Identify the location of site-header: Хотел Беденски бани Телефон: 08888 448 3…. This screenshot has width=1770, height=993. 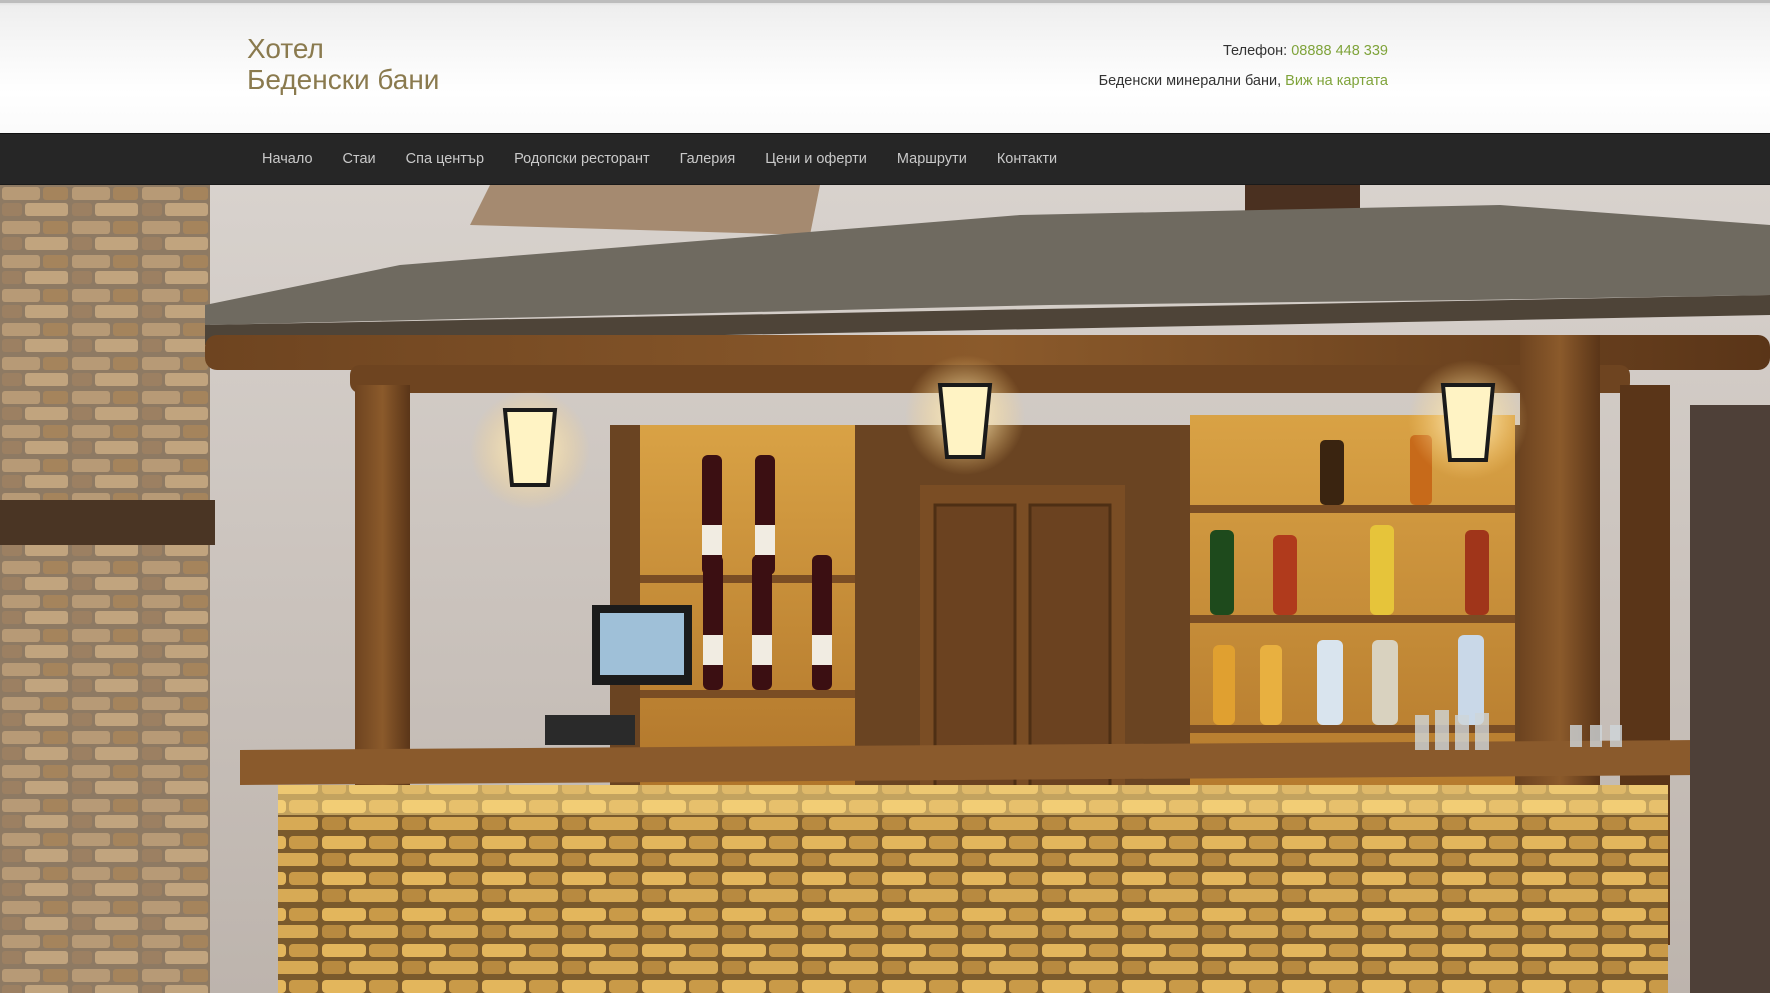
(885, 66).